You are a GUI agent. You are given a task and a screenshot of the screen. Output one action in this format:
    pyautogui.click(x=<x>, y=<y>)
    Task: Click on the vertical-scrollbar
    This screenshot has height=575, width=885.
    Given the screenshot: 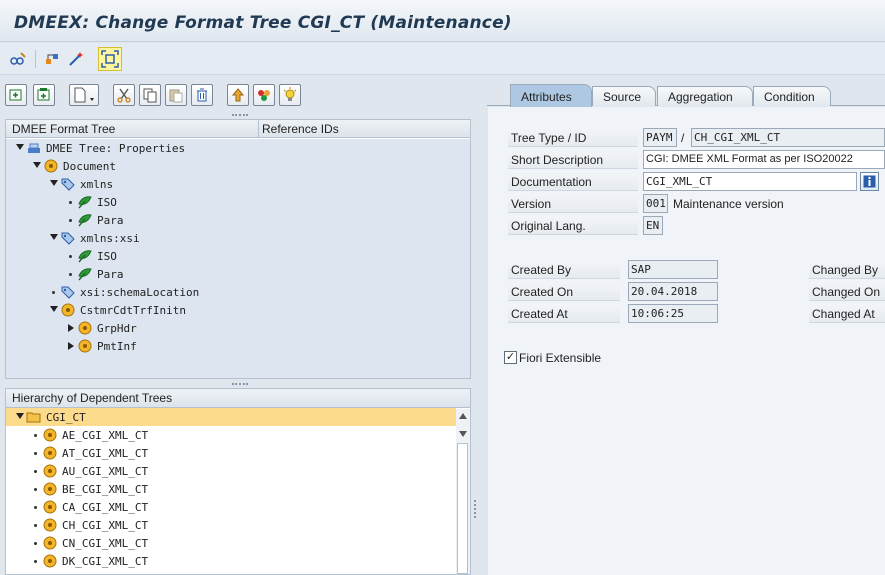 What is the action you would take?
    pyautogui.click(x=463, y=491)
    